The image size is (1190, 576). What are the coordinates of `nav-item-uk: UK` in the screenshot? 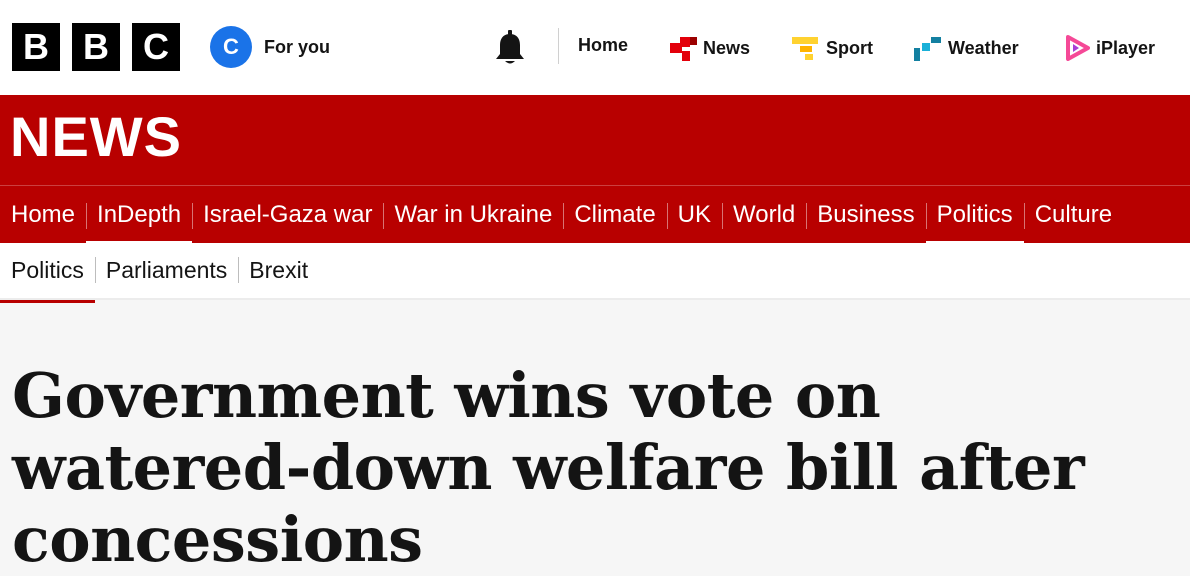 It's located at (694, 215).